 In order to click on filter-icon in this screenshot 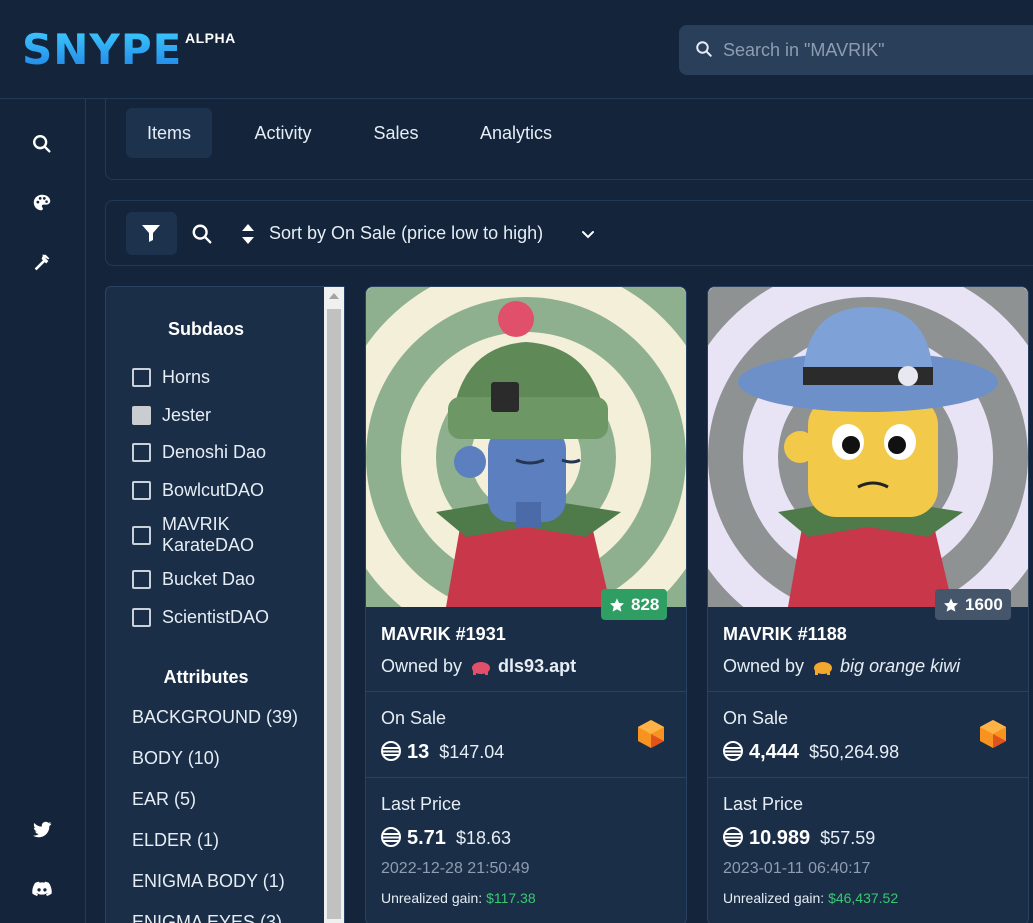, I will do `click(151, 233)`.